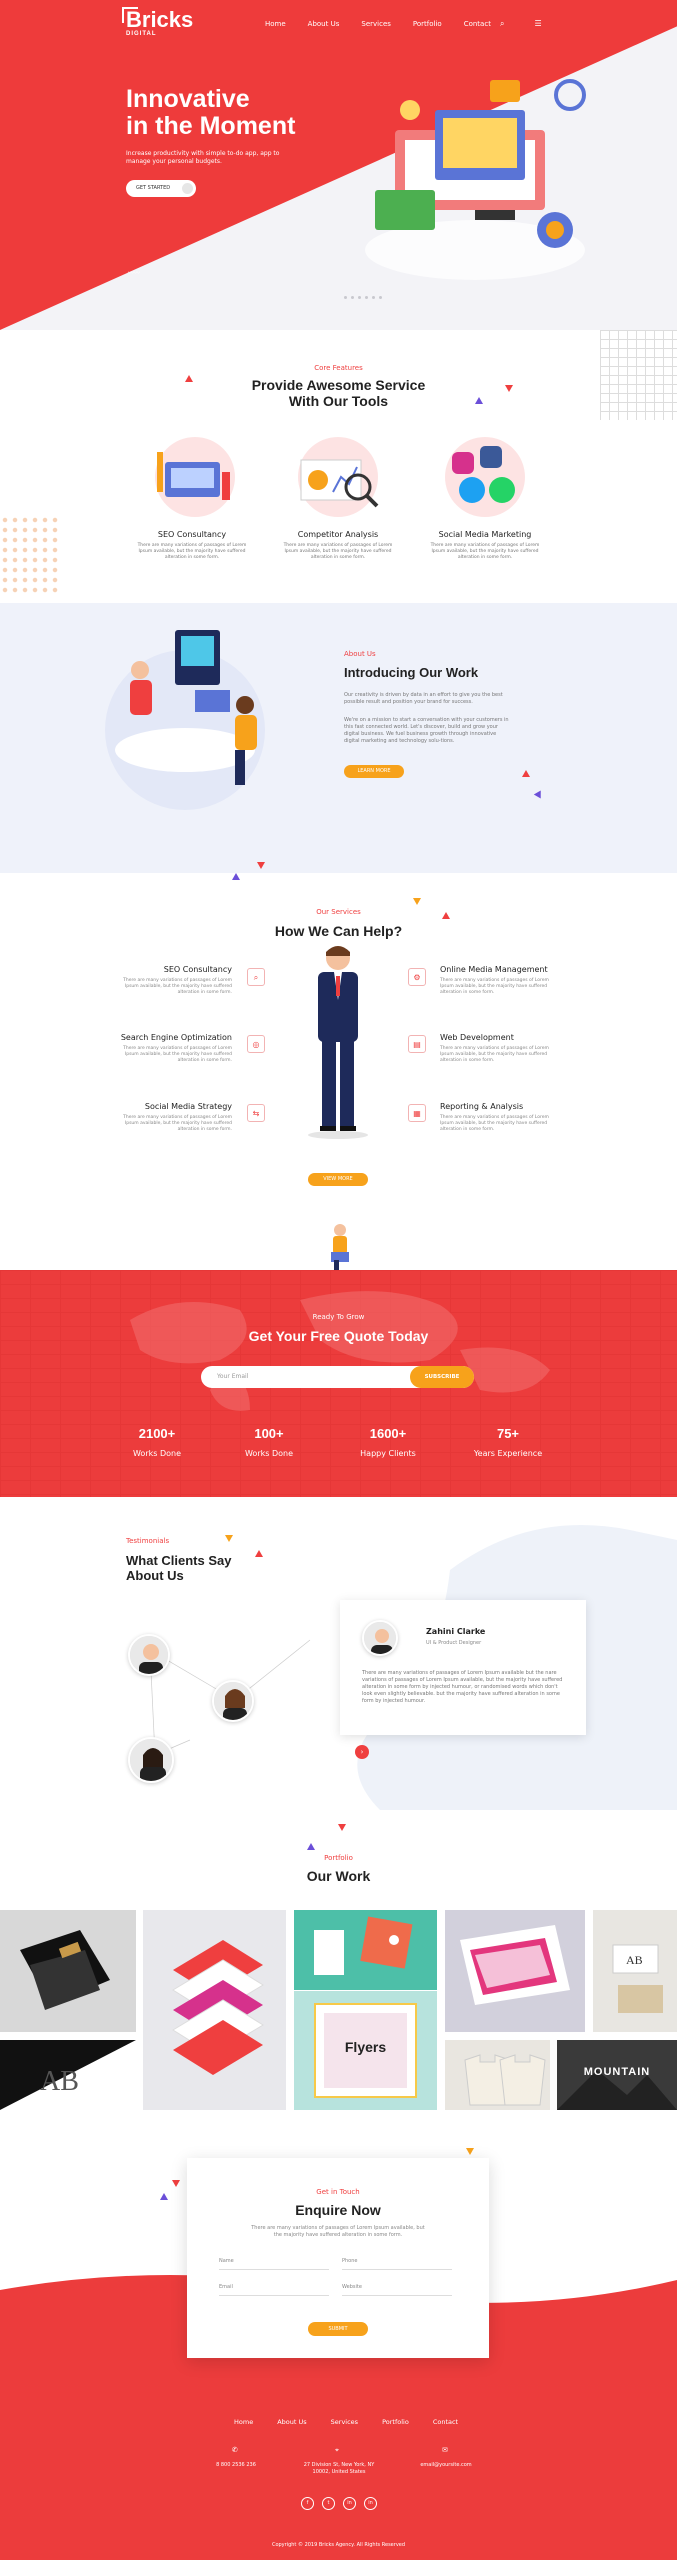 The height and width of the screenshot is (2560, 677). What do you see at coordinates (291, 2422) in the screenshot?
I see `footer-nav-about: About Us` at bounding box center [291, 2422].